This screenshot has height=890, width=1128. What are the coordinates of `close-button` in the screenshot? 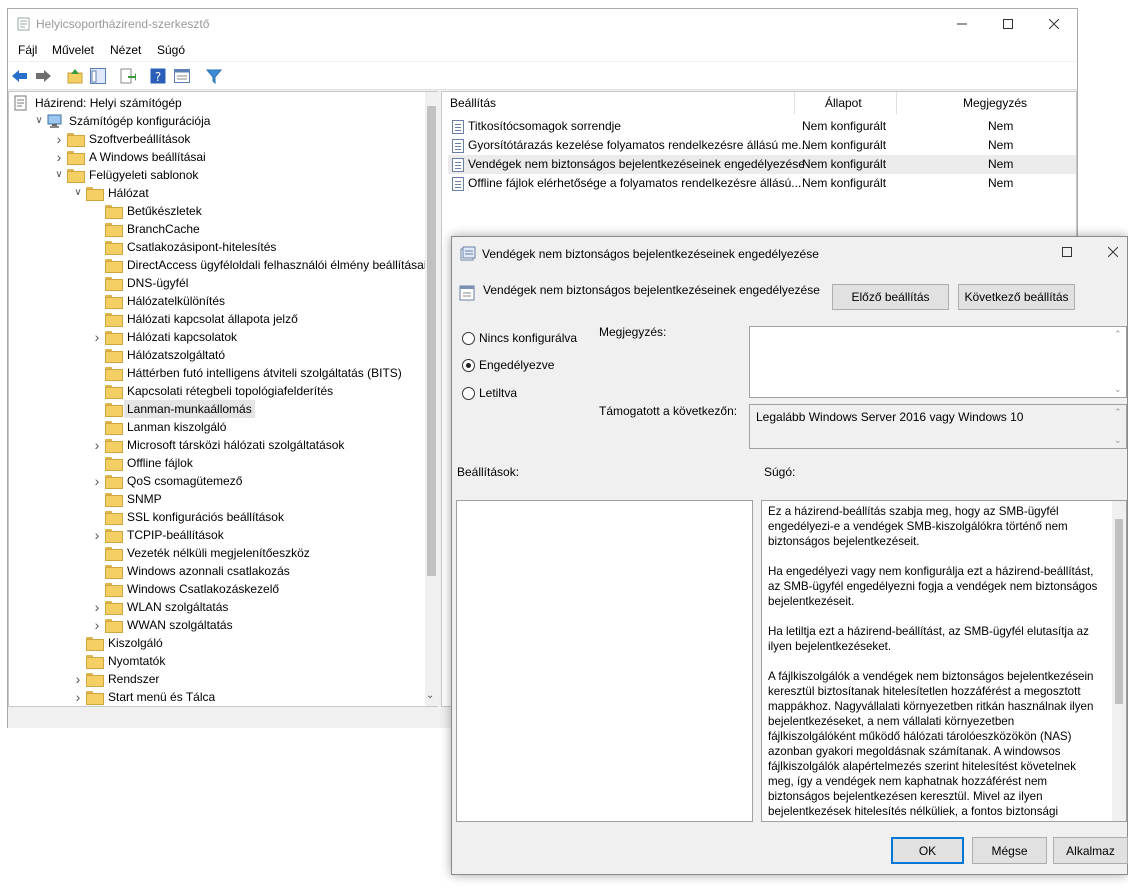 It's located at (1054, 24).